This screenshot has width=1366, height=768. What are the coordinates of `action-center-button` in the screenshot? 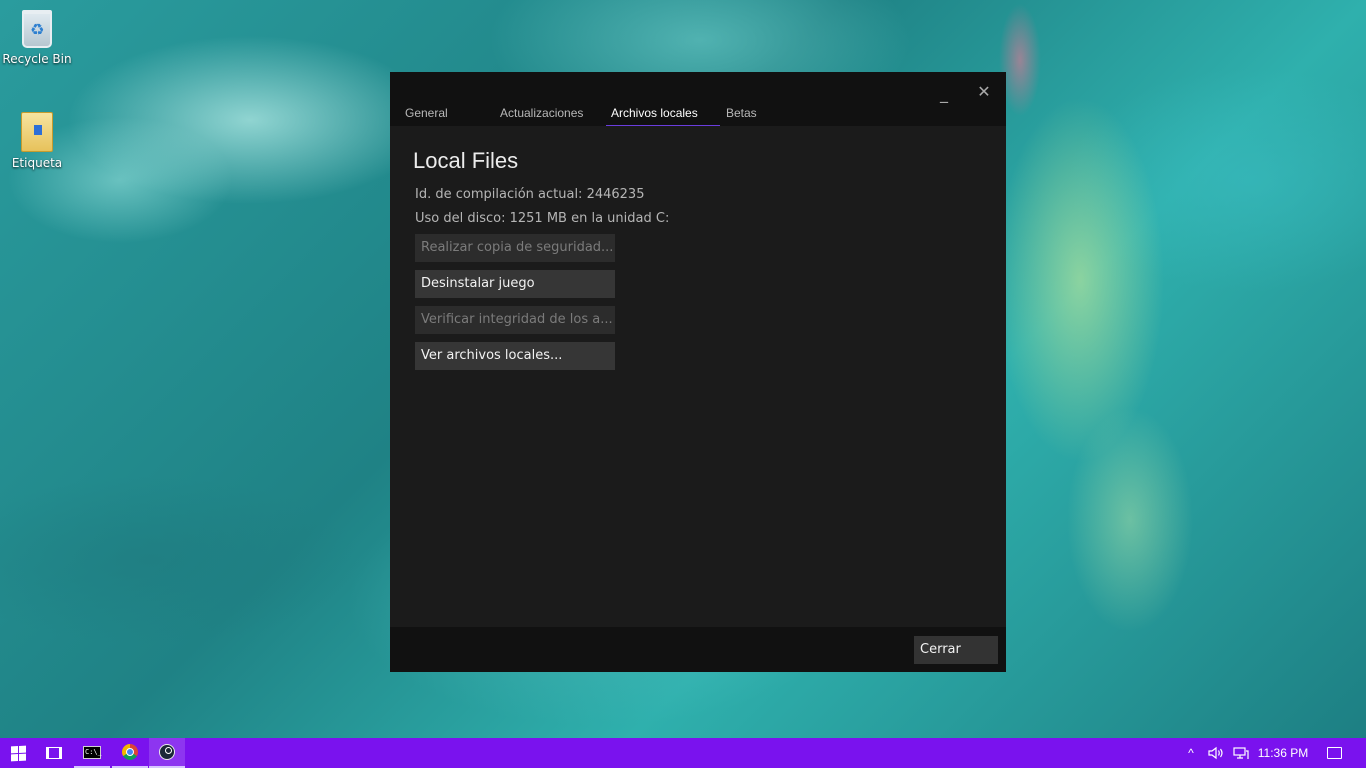 It's located at (1334, 753).